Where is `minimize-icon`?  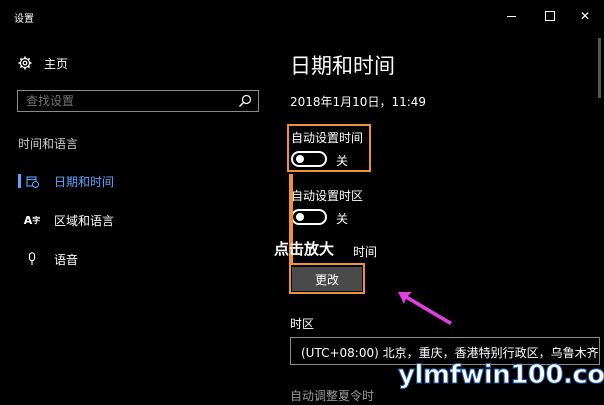
minimize-icon is located at coordinates (511, 16).